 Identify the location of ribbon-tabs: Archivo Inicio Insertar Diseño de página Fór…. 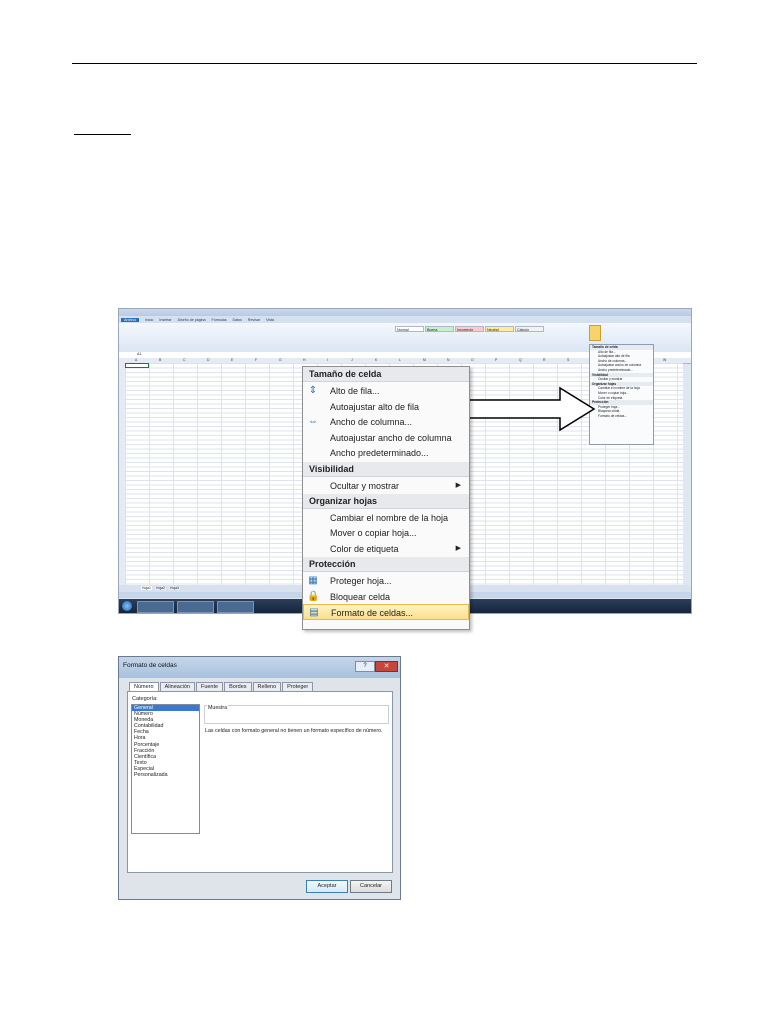
(405, 319).